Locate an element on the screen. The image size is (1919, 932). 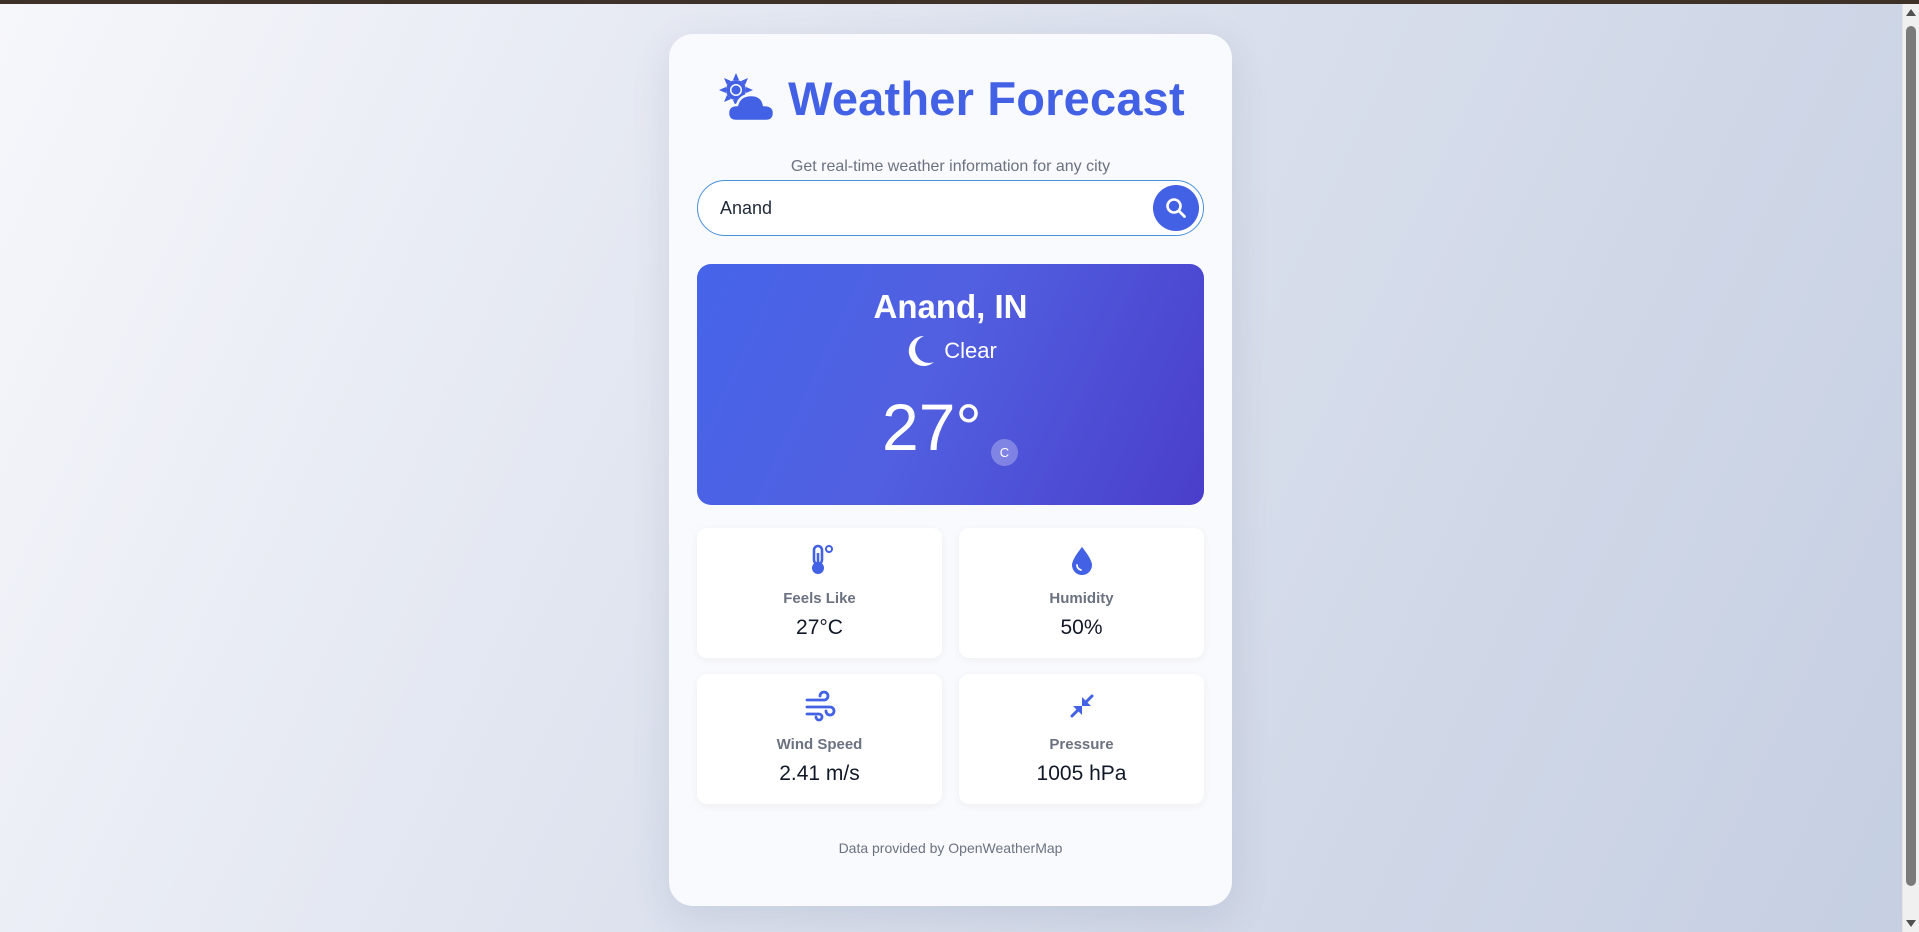
condition-label: Clear is located at coordinates (970, 350).